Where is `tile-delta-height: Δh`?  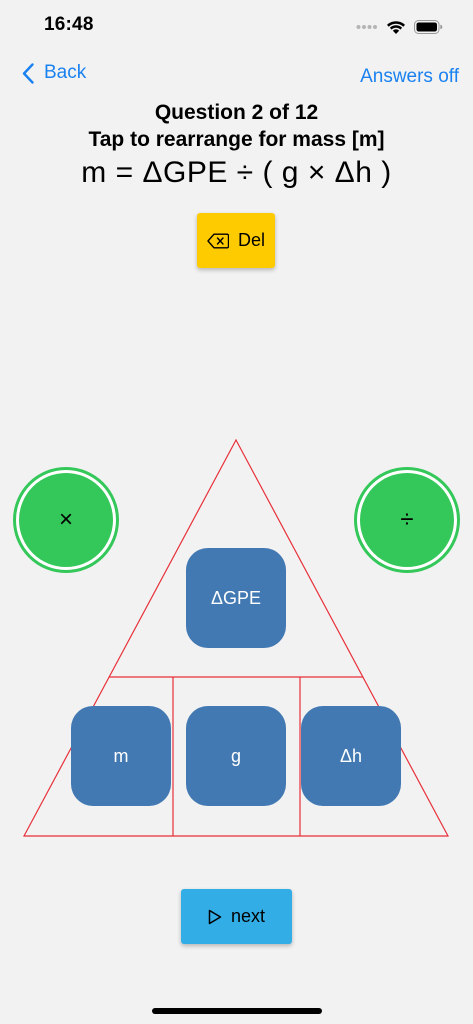 tile-delta-height: Δh is located at coordinates (351, 756).